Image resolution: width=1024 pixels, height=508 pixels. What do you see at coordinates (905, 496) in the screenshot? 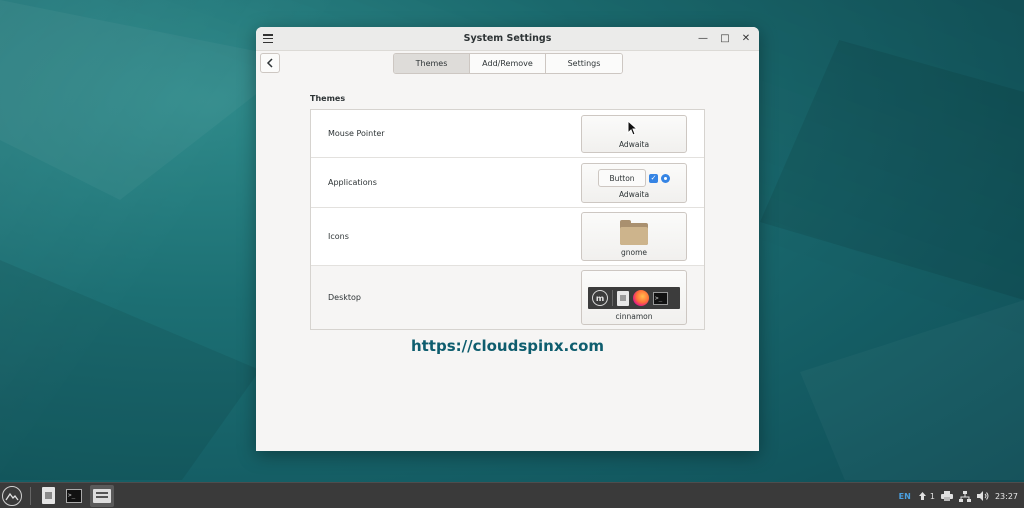
I see `keyboard-layout-indicator: EN` at bounding box center [905, 496].